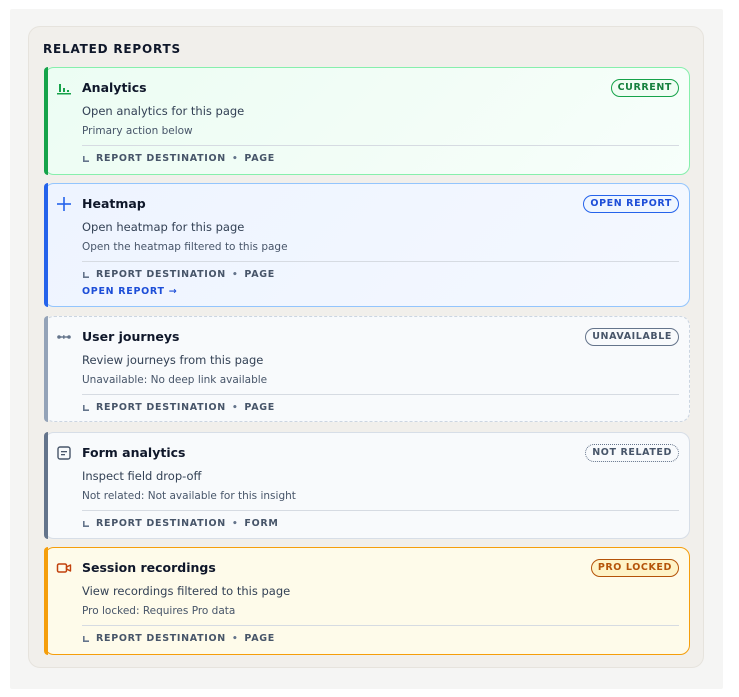 The image size is (739, 697). Describe the element at coordinates (163, 111) in the screenshot. I see `report-description: Open analytics for this page` at that location.